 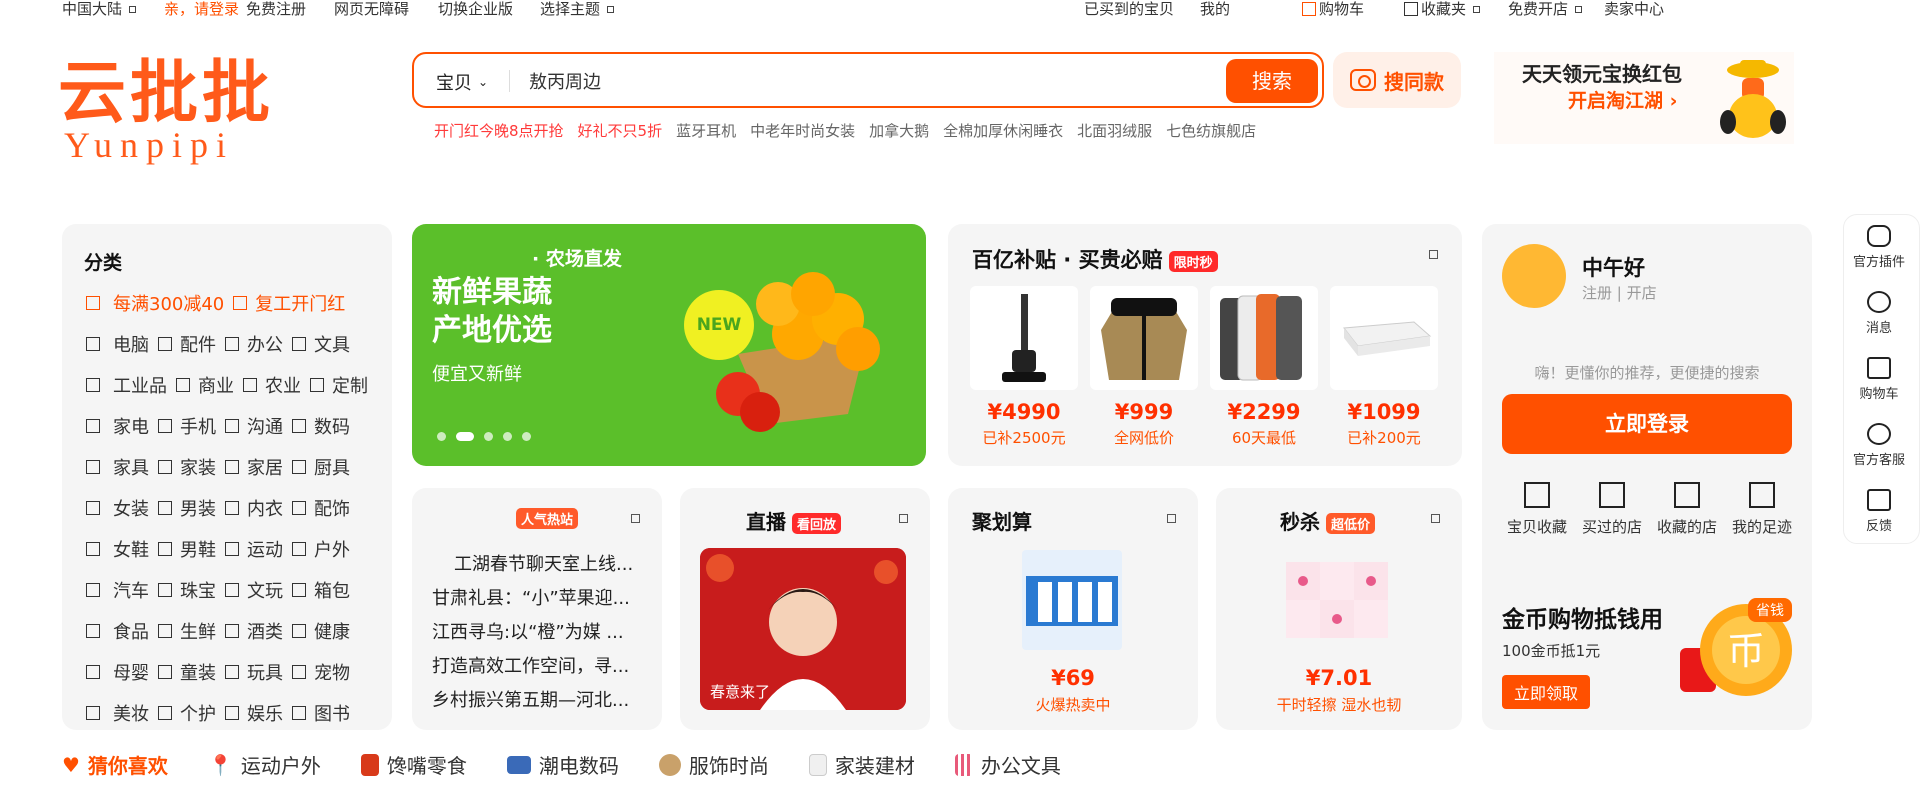 What do you see at coordinates (1879, 313) in the screenshot?
I see `sidebar-message: 消息` at bounding box center [1879, 313].